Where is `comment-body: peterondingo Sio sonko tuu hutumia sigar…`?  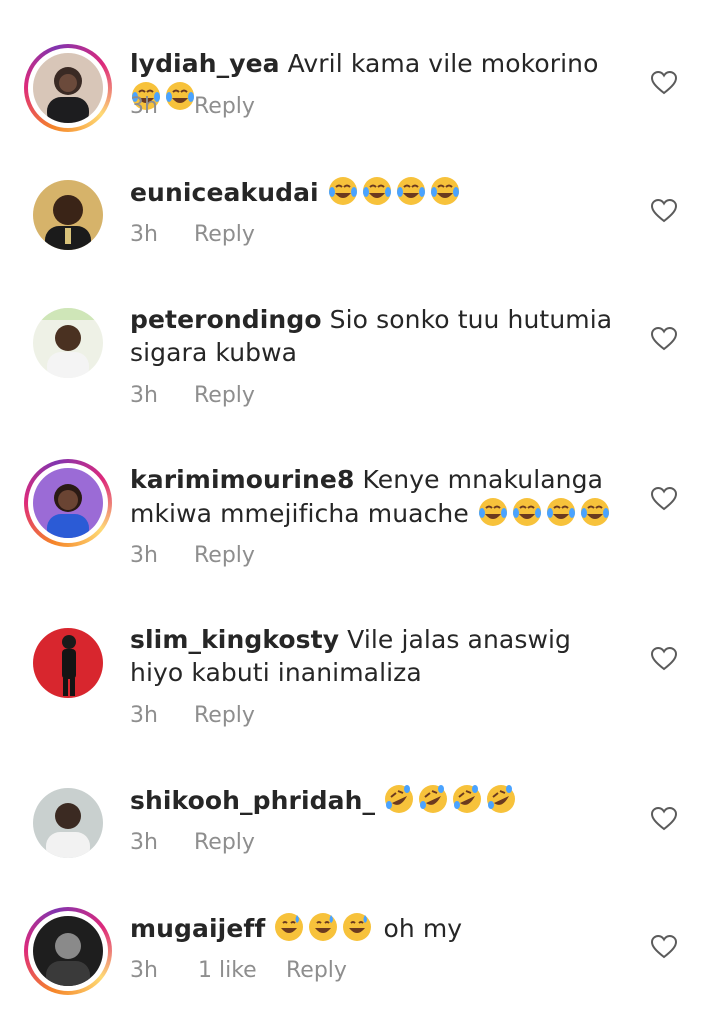
comment-body: peterondingo Sio sonko tuu hutumia sigar… is located at coordinates (380, 336).